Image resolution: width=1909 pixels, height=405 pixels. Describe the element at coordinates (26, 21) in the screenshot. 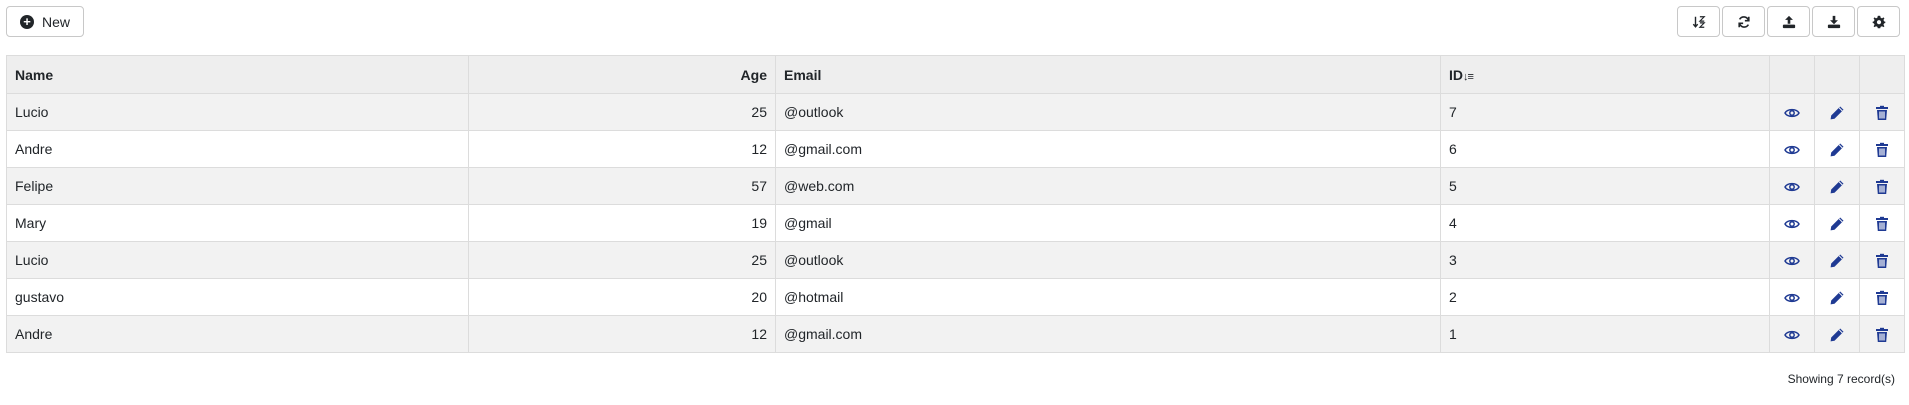

I see `plus-circle-icon: +` at that location.